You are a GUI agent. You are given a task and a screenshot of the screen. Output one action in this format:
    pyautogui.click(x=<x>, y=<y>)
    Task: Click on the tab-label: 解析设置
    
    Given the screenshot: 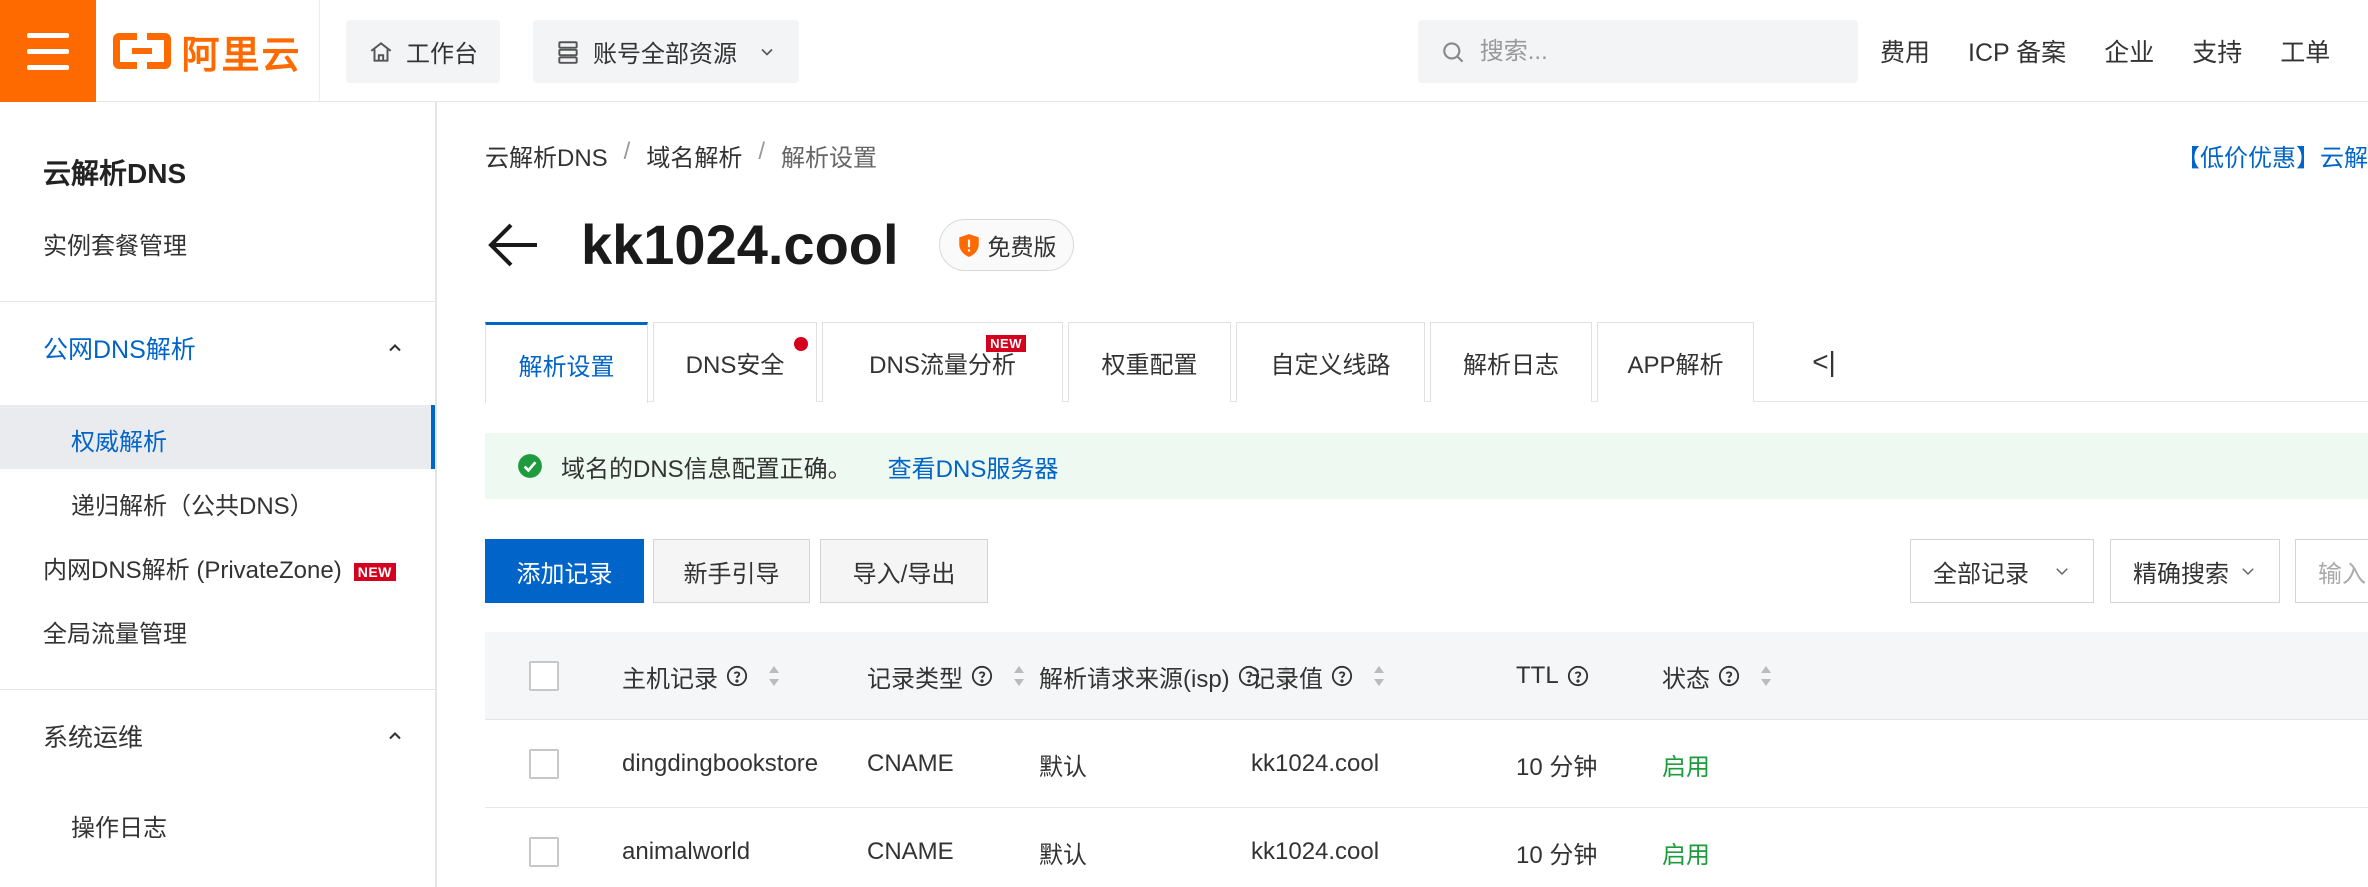 What is the action you would take?
    pyautogui.click(x=566, y=367)
    